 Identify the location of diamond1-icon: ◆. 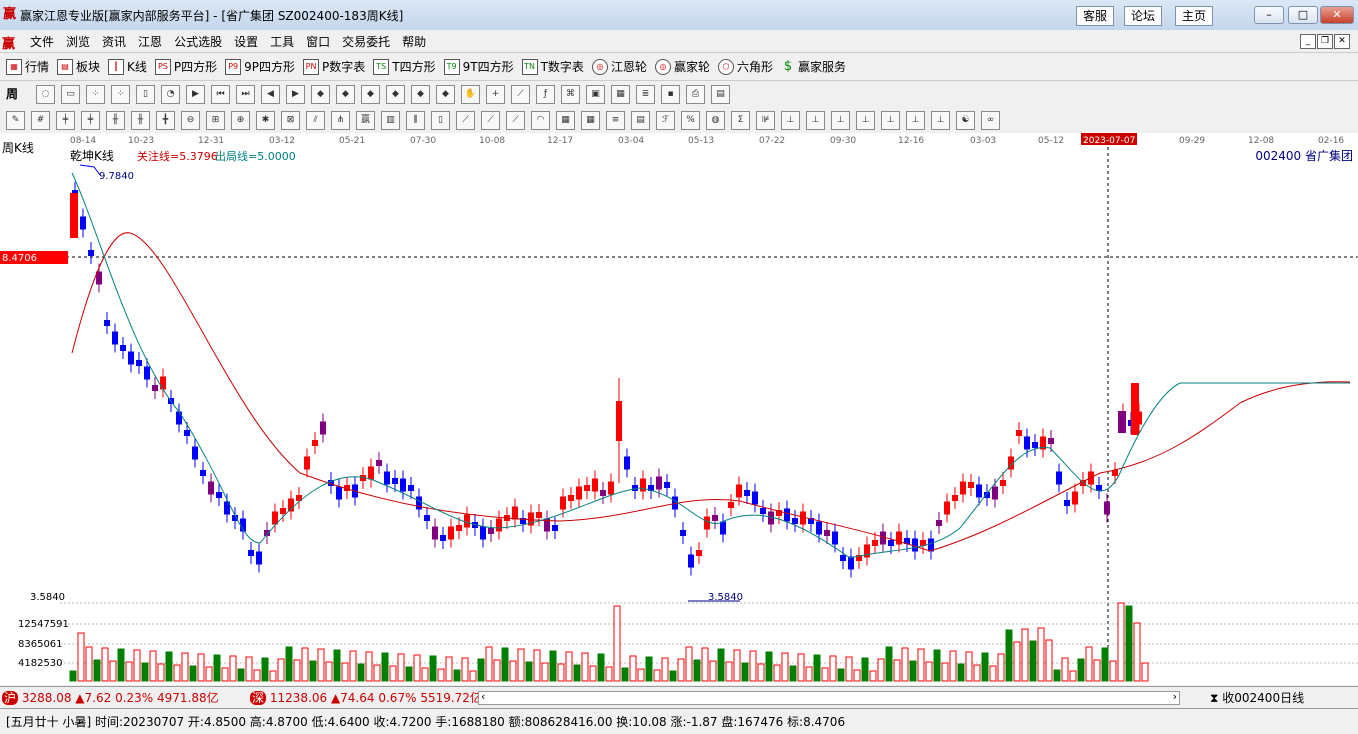
(320, 94).